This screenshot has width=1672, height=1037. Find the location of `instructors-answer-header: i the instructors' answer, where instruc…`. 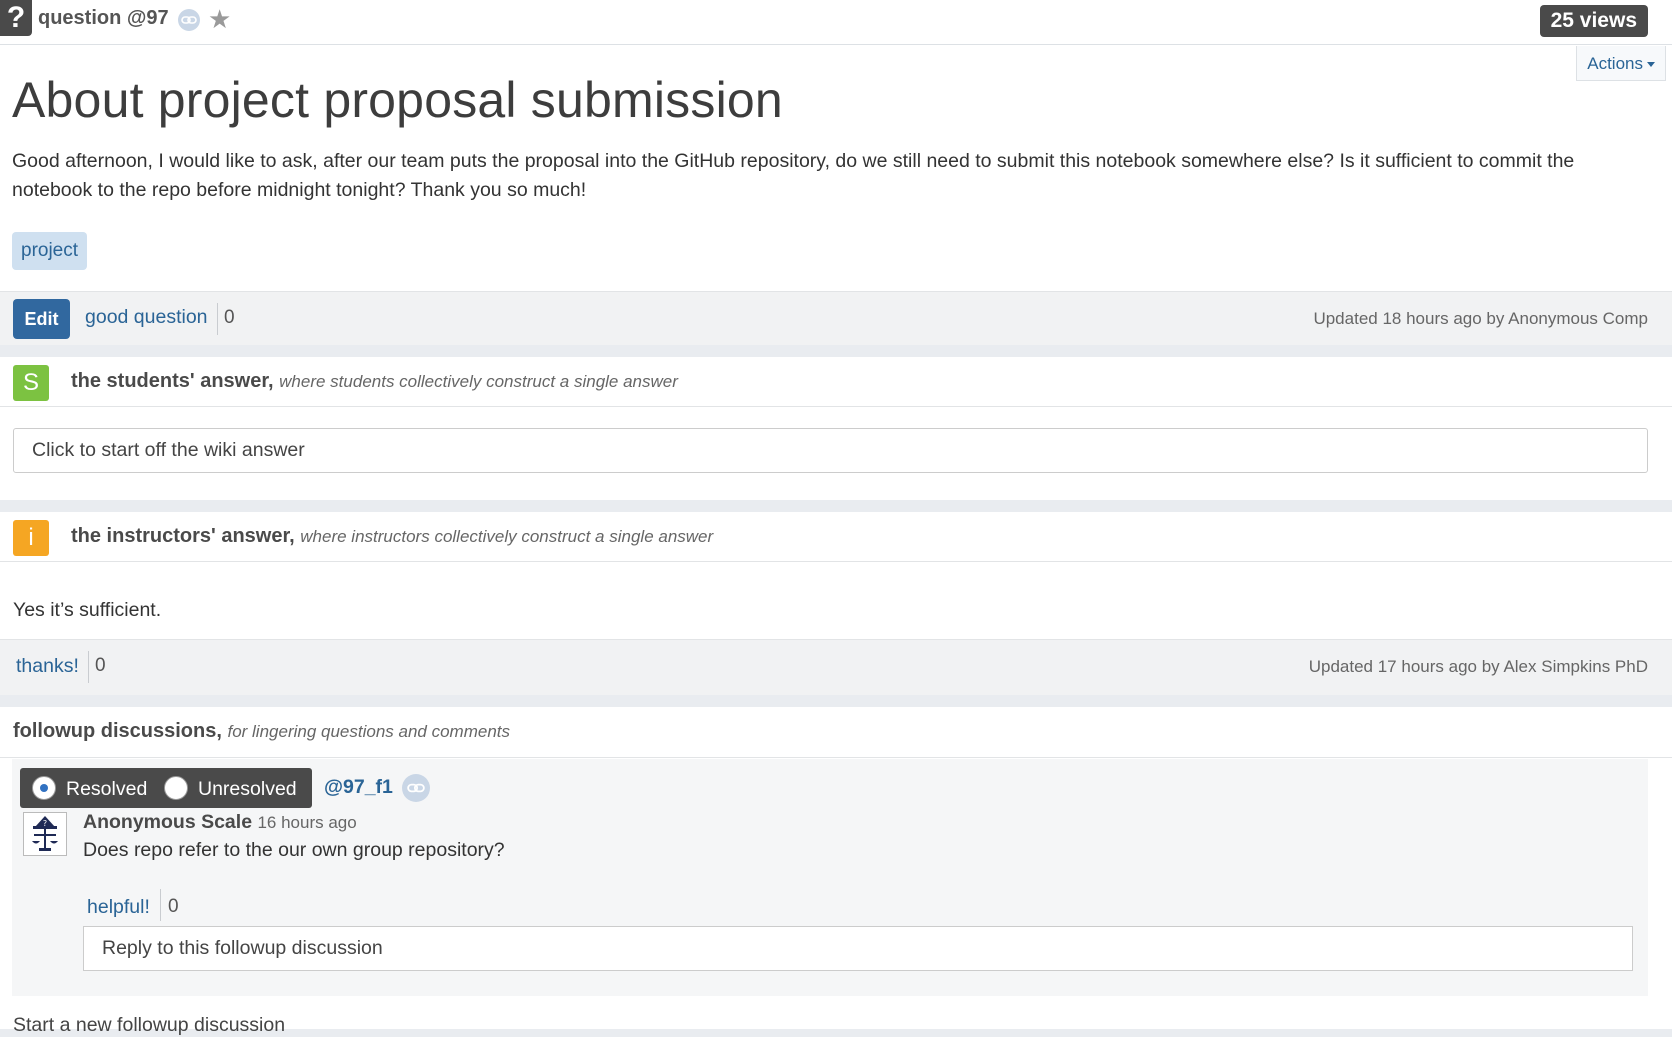

instructors-answer-header: i the instructors' answer, where instruc… is located at coordinates (836, 537).